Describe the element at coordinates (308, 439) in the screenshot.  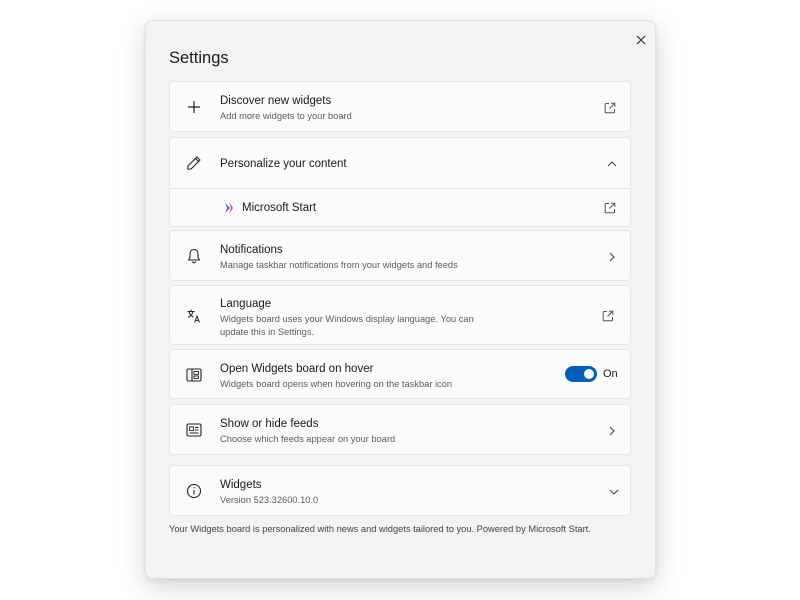
I see `show-hide-feeds-description: Choose which feeds appear on your board` at that location.